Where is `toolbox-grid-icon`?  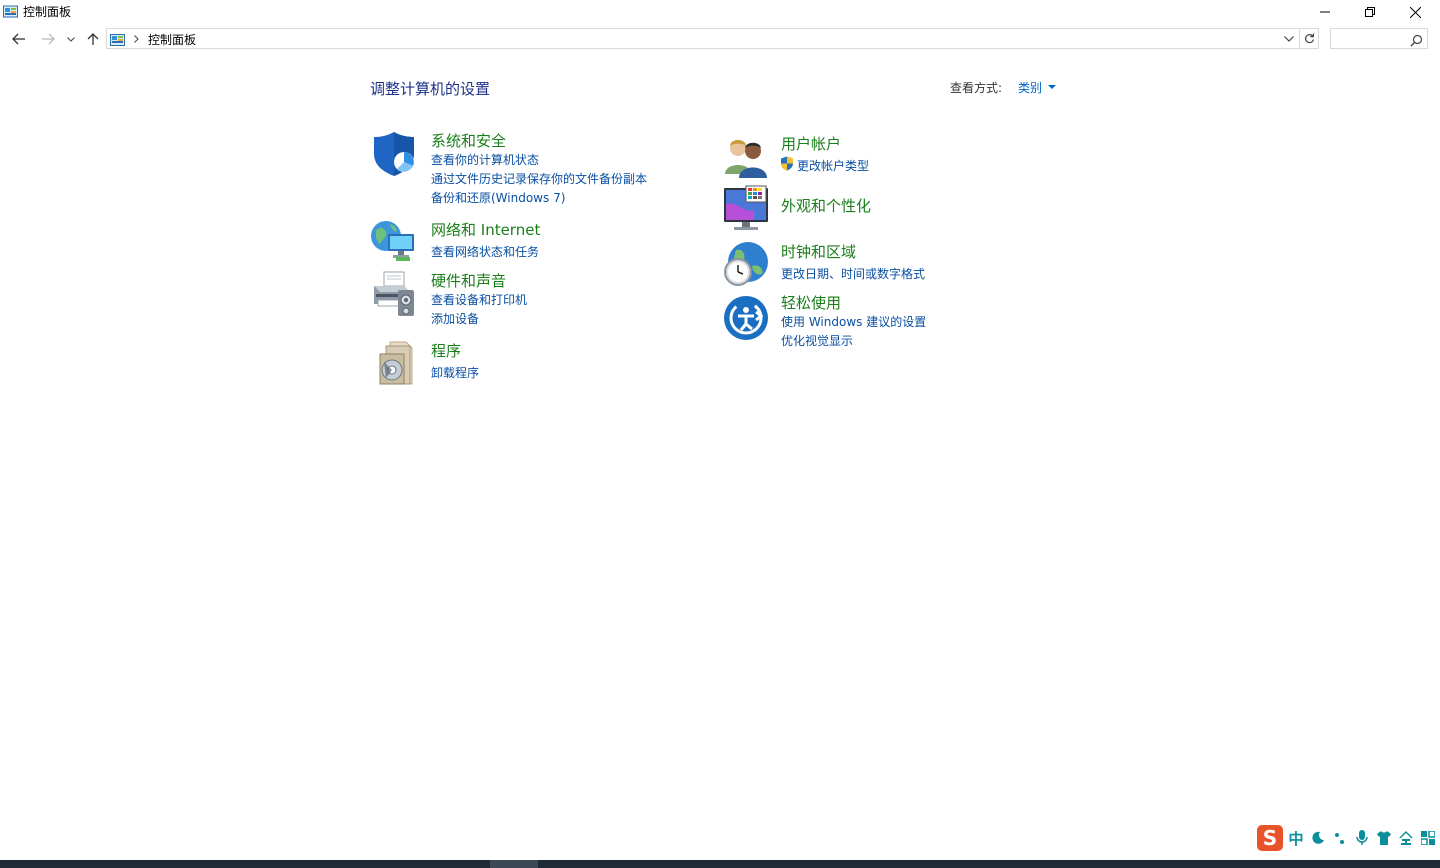
toolbox-grid-icon is located at coordinates (1428, 838).